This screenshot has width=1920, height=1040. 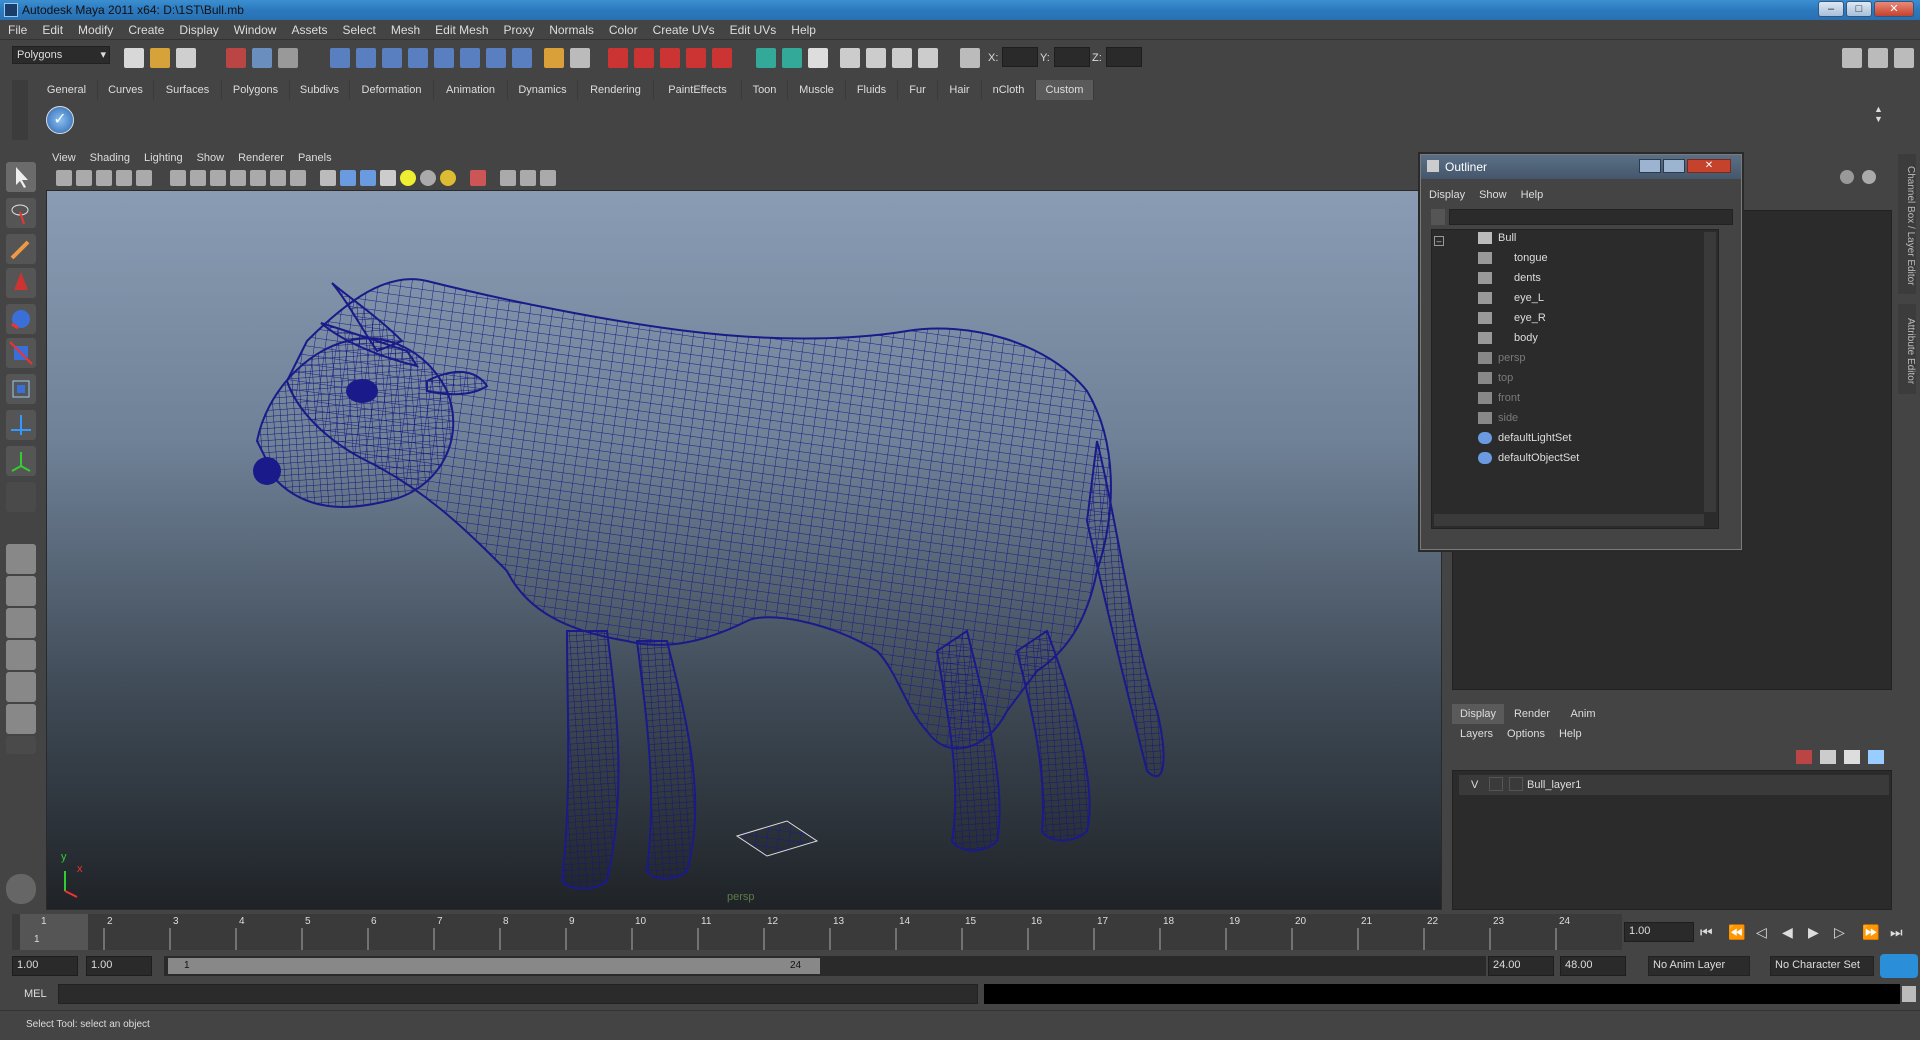 I want to click on last-tool-icon, so click(x=21, y=497).